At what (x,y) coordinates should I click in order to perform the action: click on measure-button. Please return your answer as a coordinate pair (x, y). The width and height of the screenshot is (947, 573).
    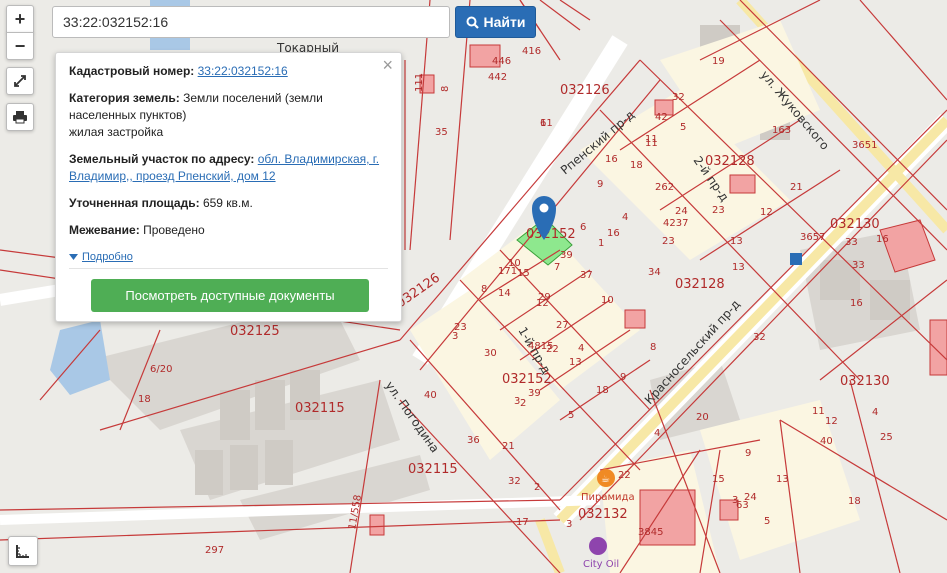
    Looking at the image, I should click on (23, 551).